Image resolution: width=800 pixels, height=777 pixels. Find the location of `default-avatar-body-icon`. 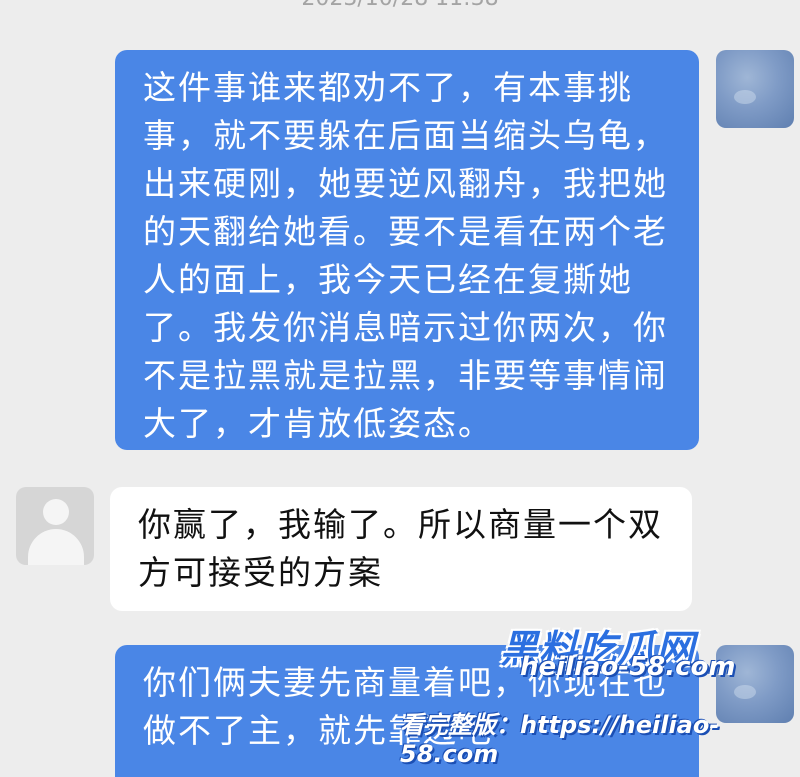

default-avatar-body-icon is located at coordinates (56, 547).